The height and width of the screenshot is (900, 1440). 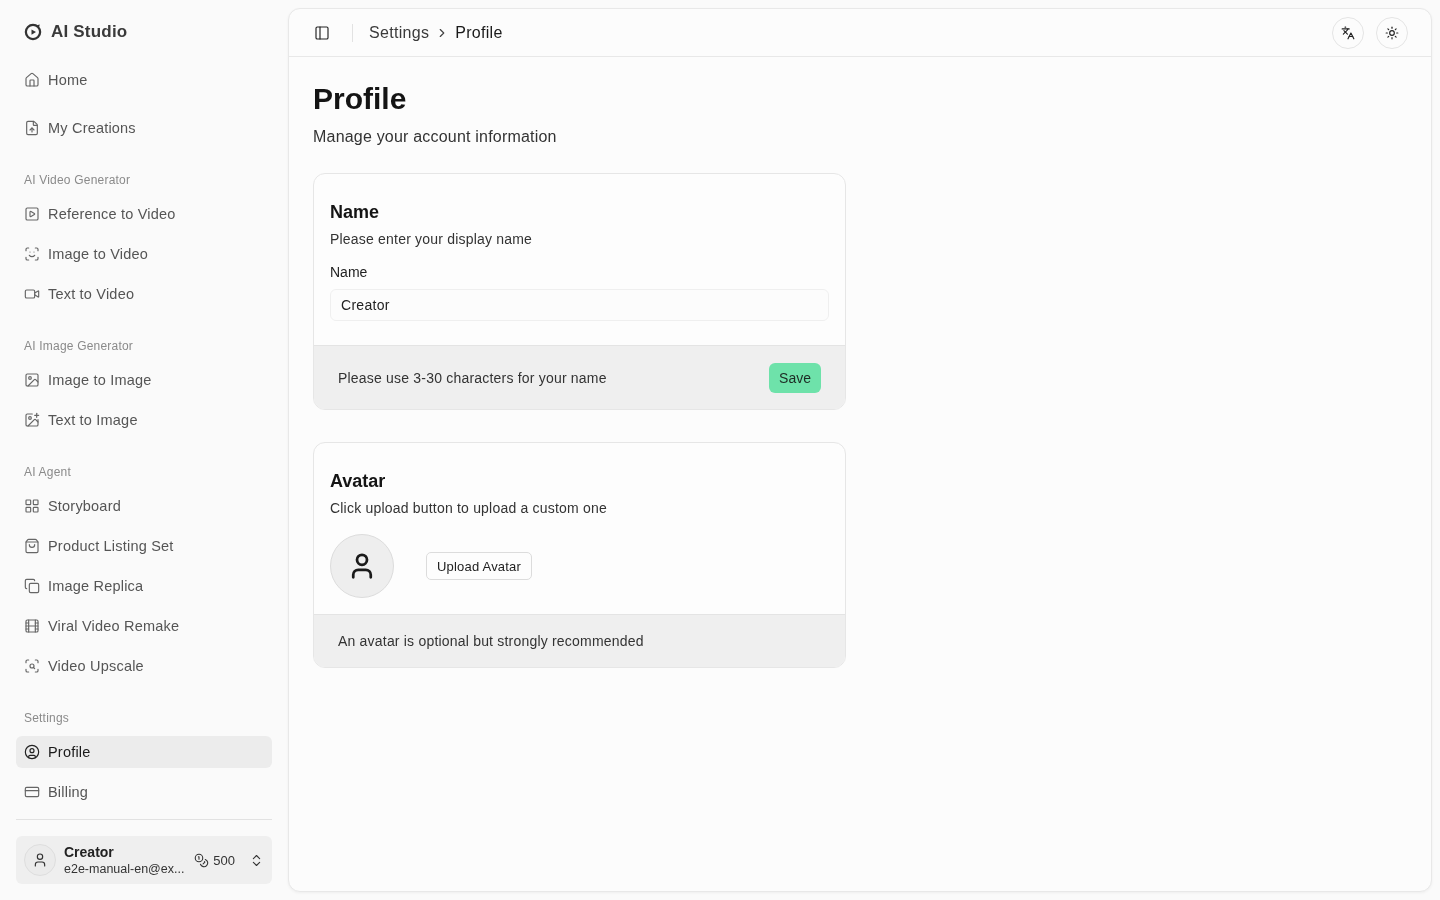 What do you see at coordinates (469, 508) in the screenshot?
I see `card-description: Click upload button to upload a custom one` at bounding box center [469, 508].